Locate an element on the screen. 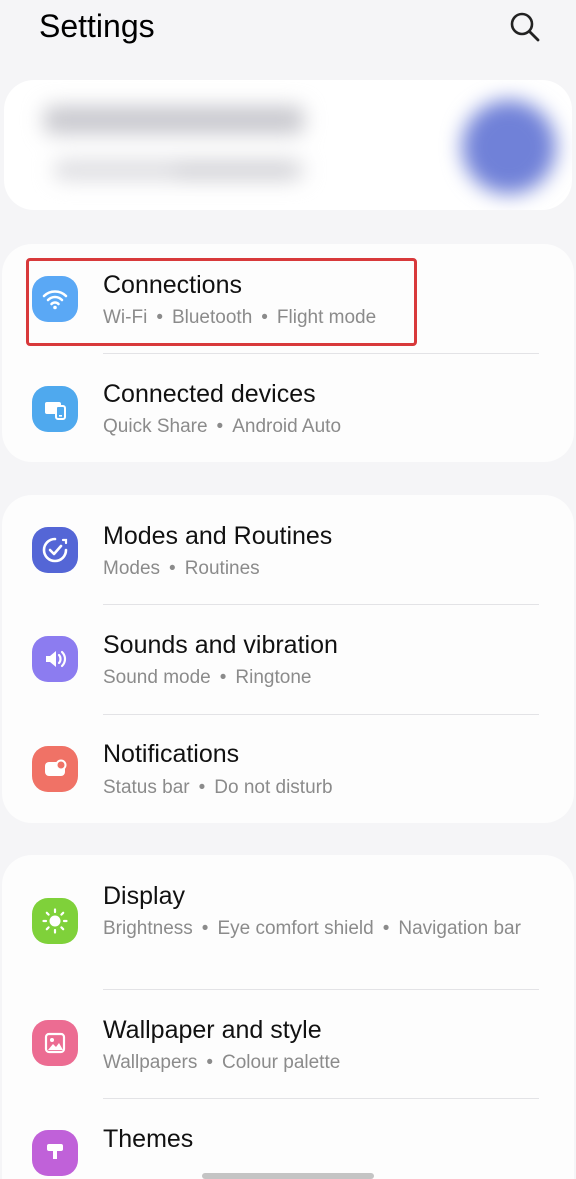  app-header: Settings is located at coordinates (288, 35).